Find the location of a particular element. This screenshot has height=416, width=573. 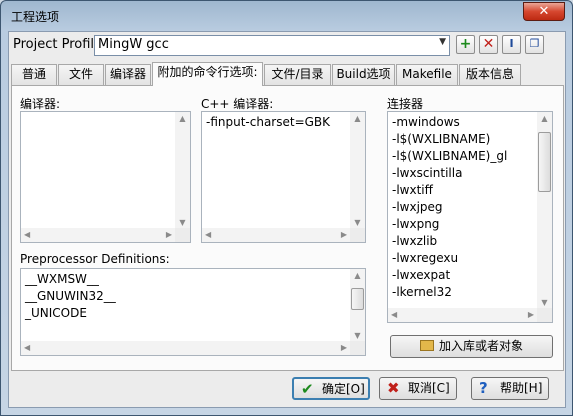

chevron-down-icon: ▼ is located at coordinates (442, 42).